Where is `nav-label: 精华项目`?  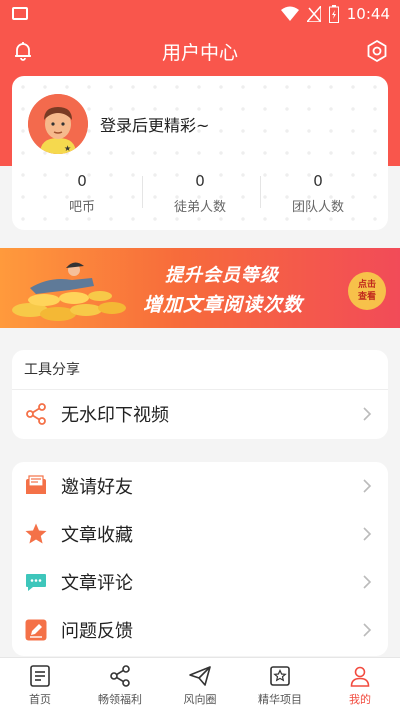
nav-label: 精华项目 is located at coordinates (280, 699).